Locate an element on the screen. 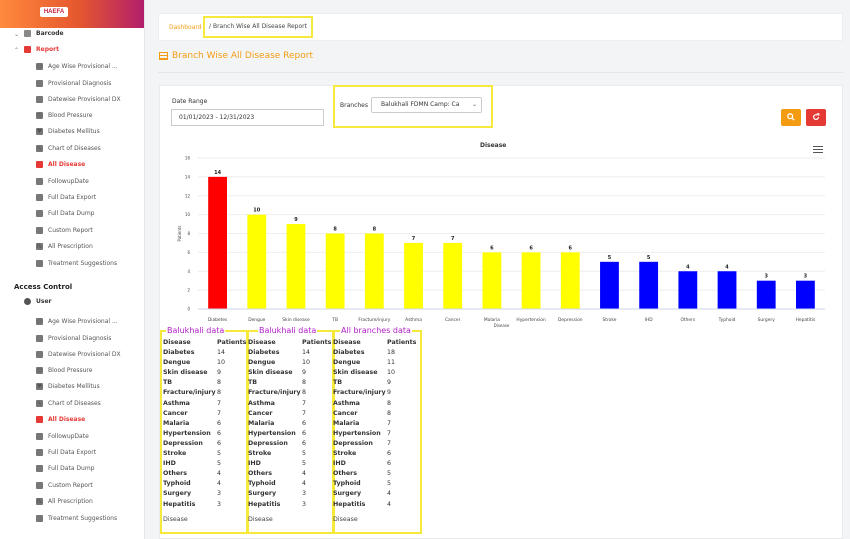 This screenshot has width=850, height=539. sidebar-subitem-full-data-dump: Full Data Dump is located at coordinates (65, 468).